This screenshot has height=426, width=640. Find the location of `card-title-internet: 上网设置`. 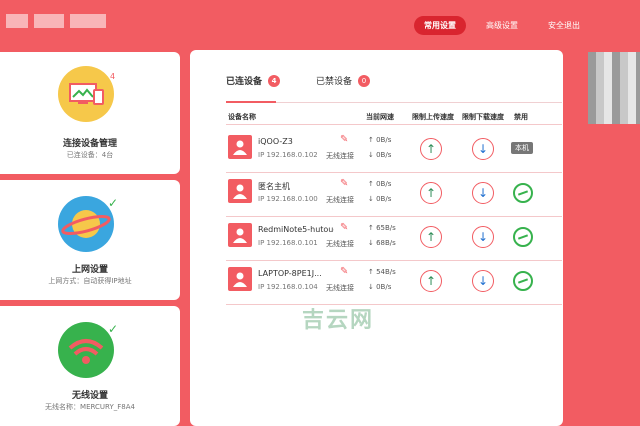

card-title-internet: 上网设置 is located at coordinates (89, 270).